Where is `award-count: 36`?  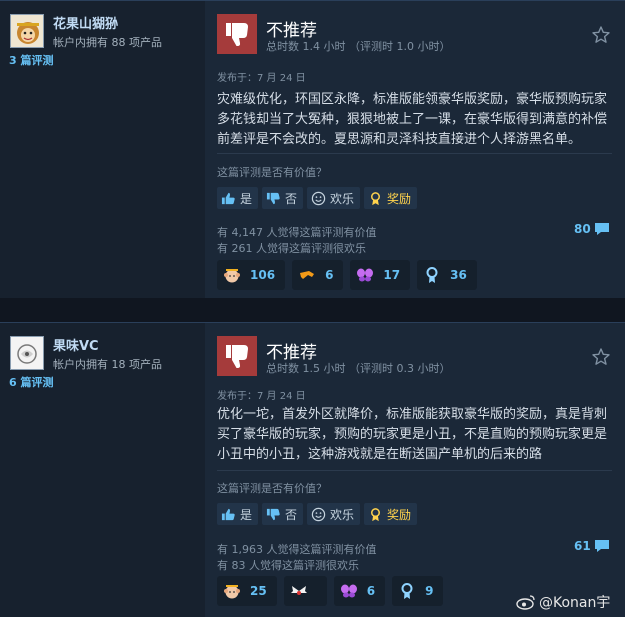 award-count: 36 is located at coordinates (458, 275).